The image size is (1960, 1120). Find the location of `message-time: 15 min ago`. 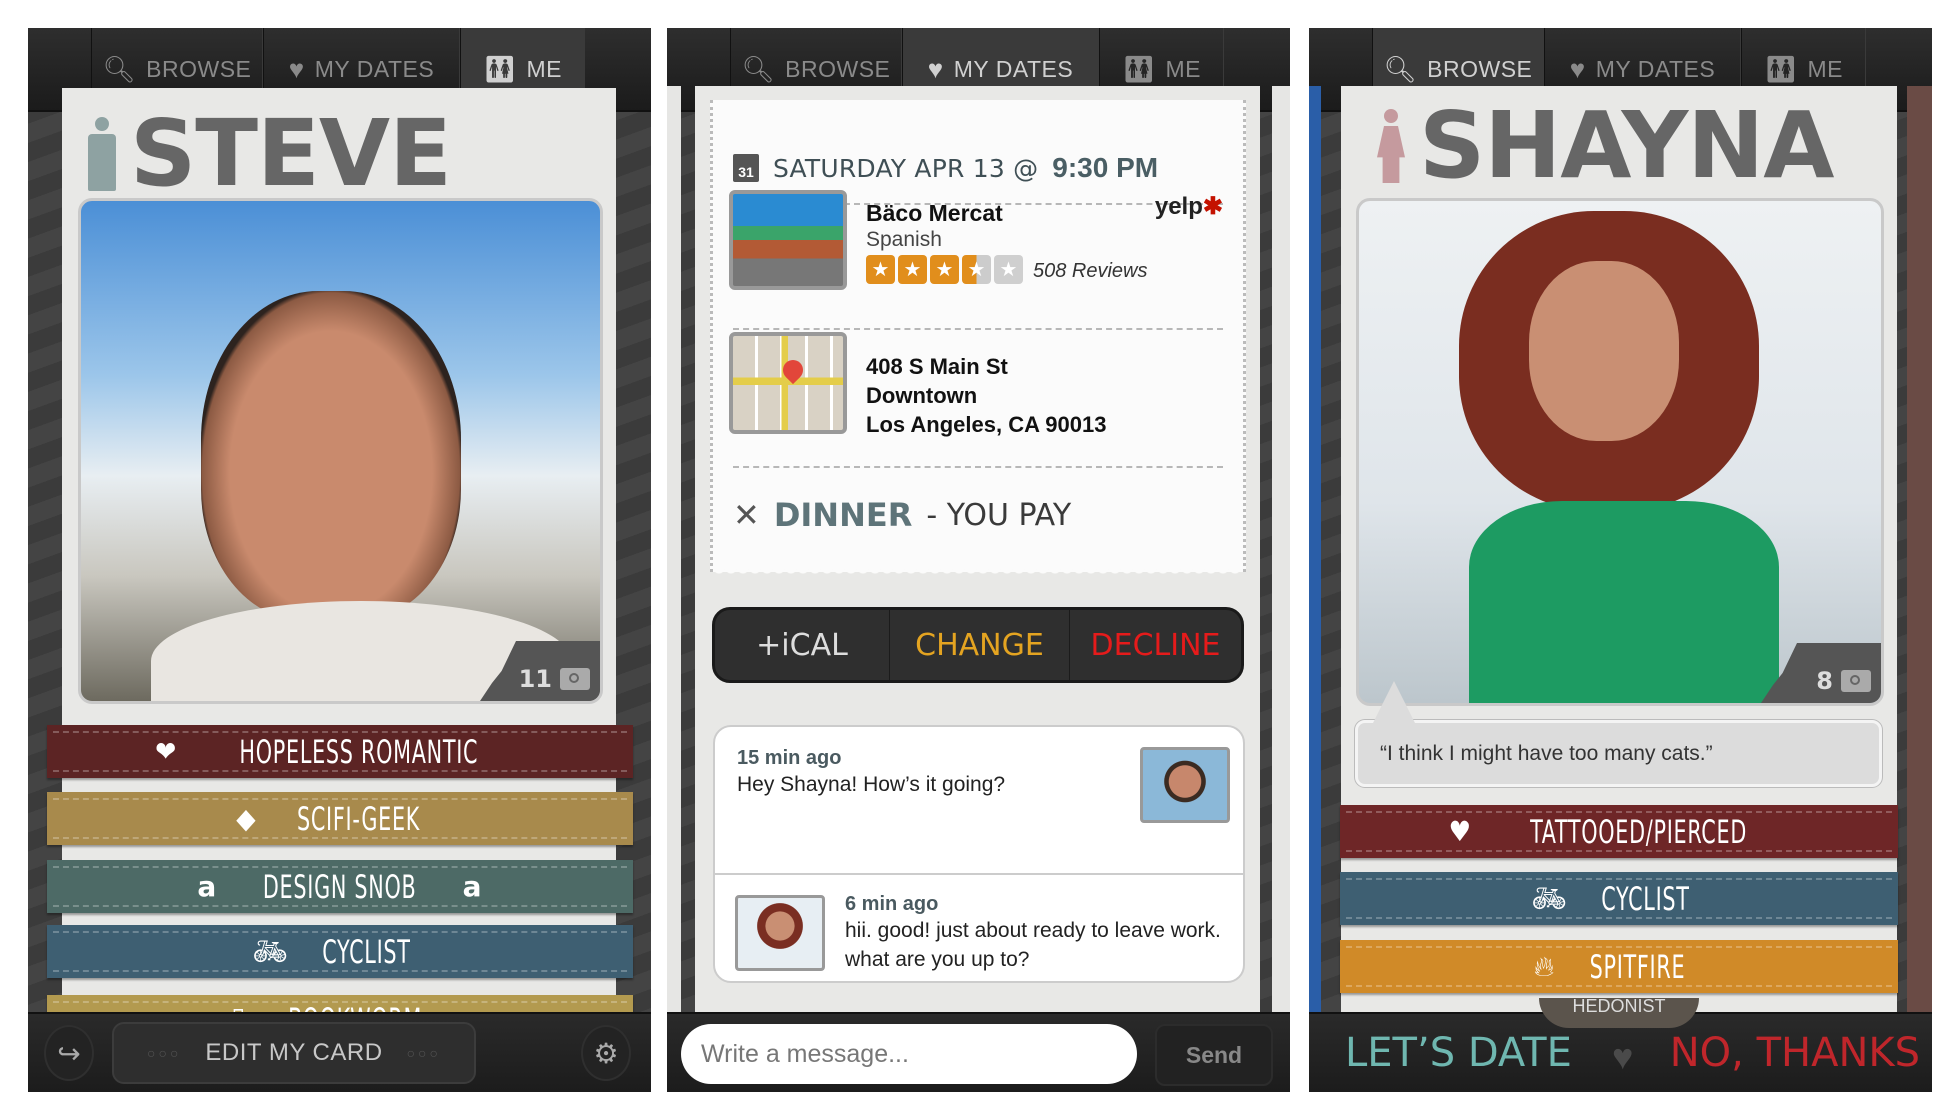

message-time: 15 min ago is located at coordinates (789, 758).